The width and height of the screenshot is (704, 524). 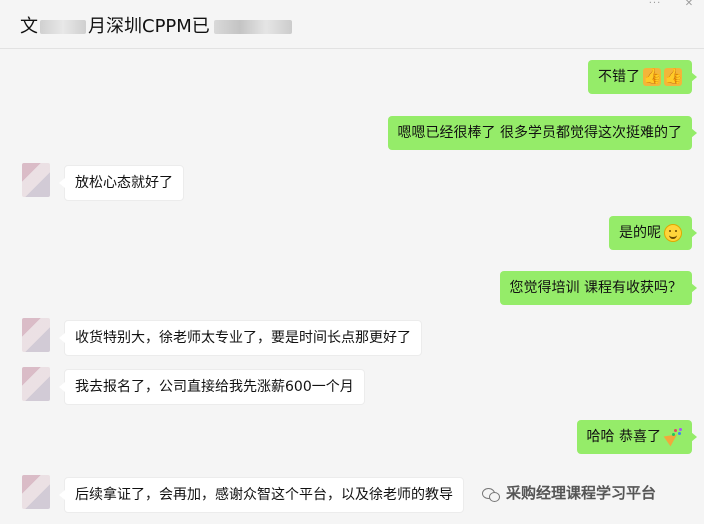 What do you see at coordinates (243, 338) in the screenshot?
I see `message-text: 收货特别大，徐老师太专业了，要是时间长点那更好了` at bounding box center [243, 338].